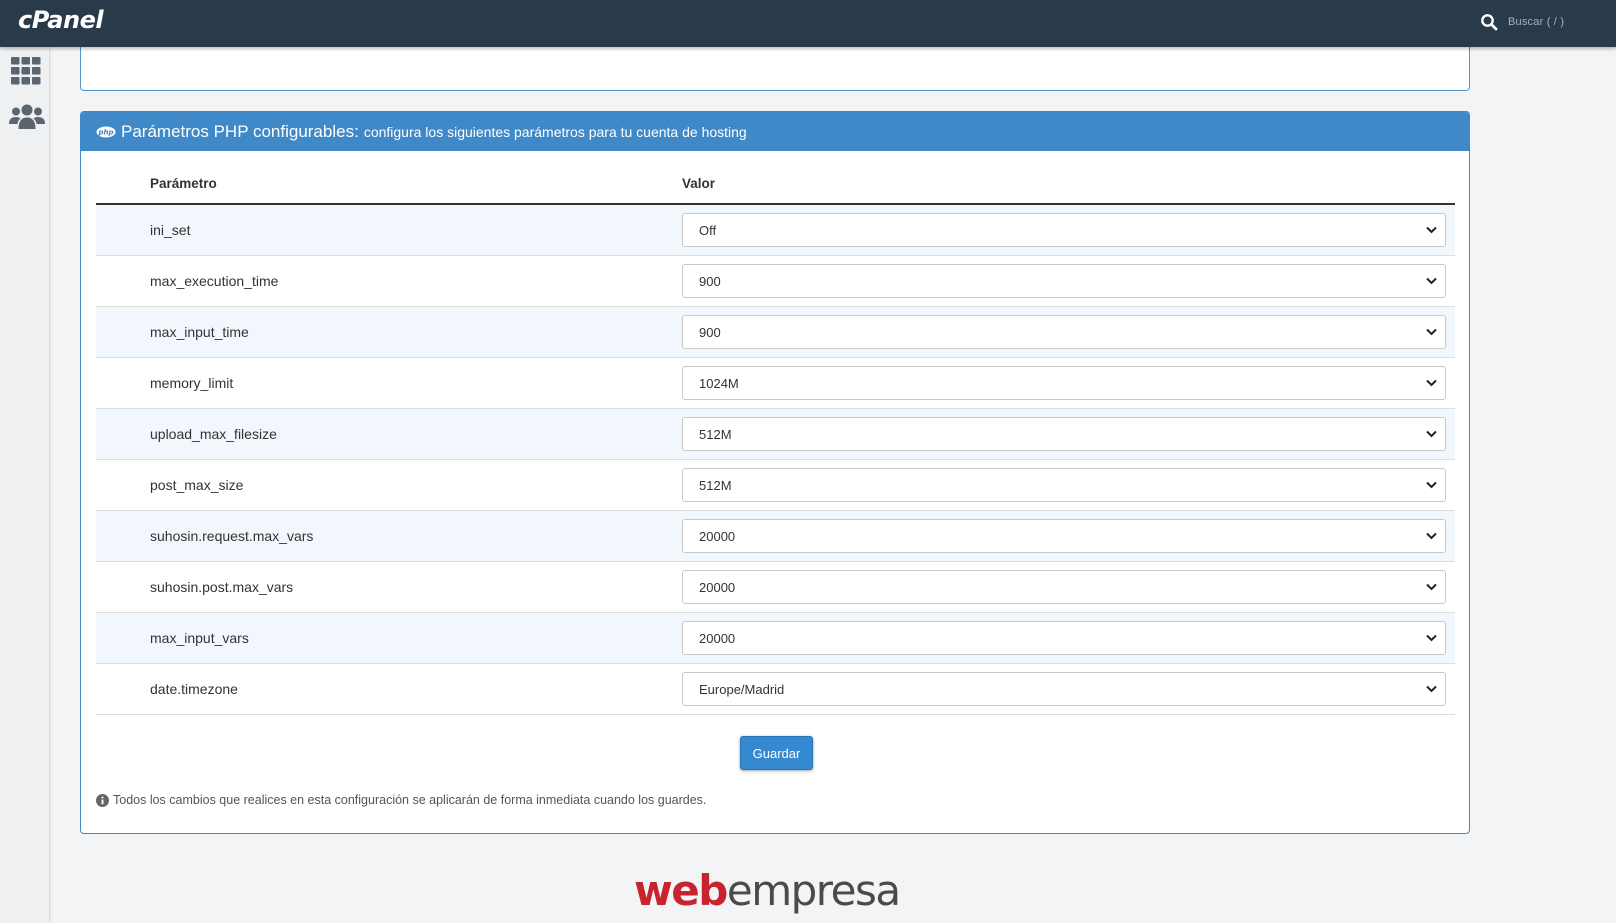 The height and width of the screenshot is (923, 1616). Describe the element at coordinates (25, 485) in the screenshot. I see `sidebar` at that location.